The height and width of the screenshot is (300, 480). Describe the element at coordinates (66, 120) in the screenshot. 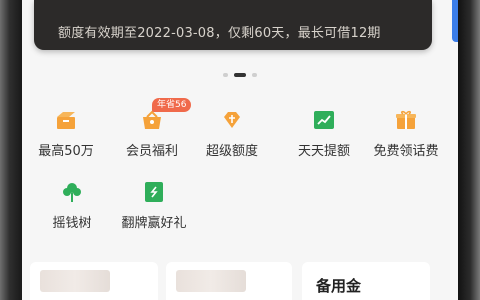

I see `box-open-icon` at that location.